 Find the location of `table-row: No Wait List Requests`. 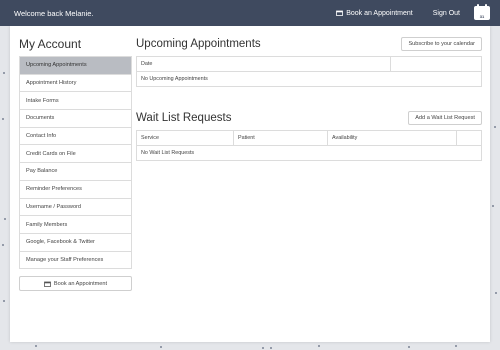

table-row: No Wait List Requests is located at coordinates (309, 153).